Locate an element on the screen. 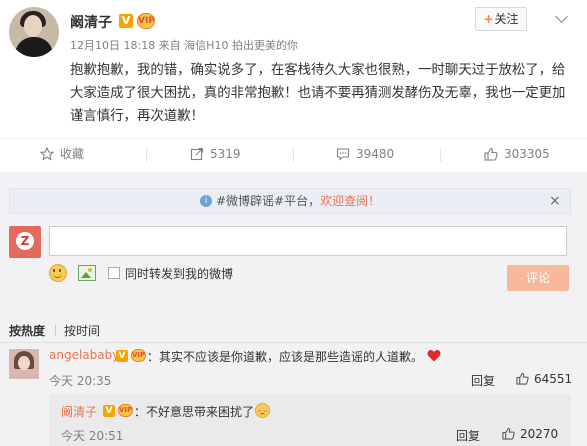 Image resolution: width=587 pixels, height=446 pixels. favorite-button: 收藏 is located at coordinates (62, 154).